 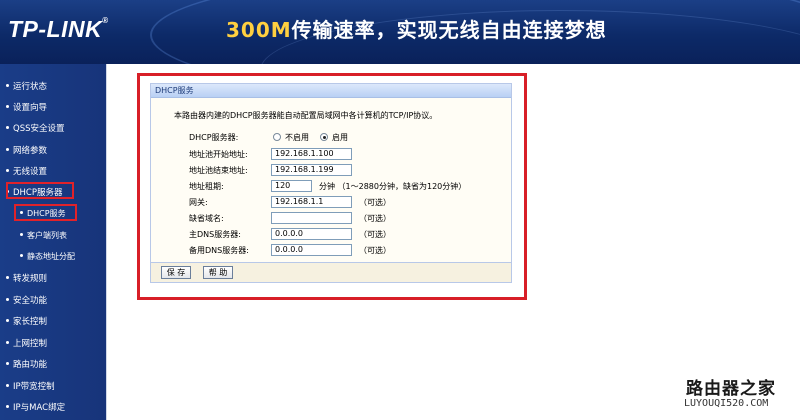 I want to click on help-button: 帮 助, so click(x=218, y=272).